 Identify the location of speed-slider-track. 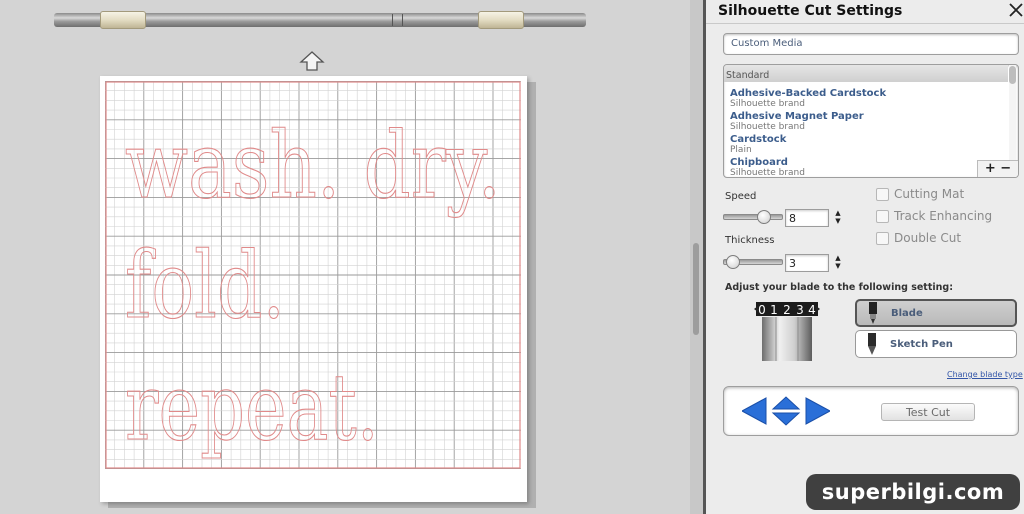
(753, 217).